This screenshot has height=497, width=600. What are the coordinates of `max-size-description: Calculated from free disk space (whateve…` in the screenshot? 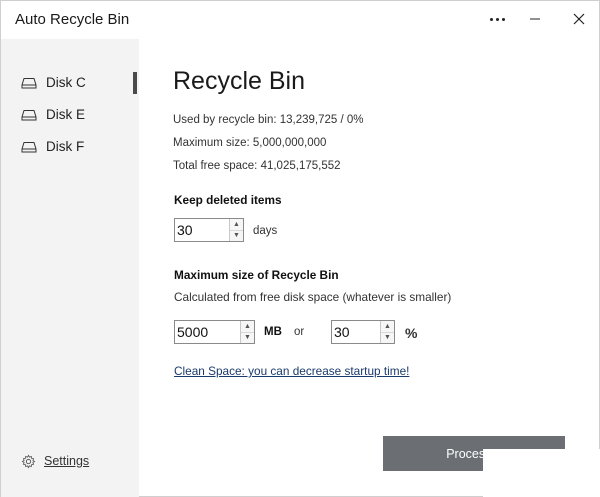 It's located at (313, 297).